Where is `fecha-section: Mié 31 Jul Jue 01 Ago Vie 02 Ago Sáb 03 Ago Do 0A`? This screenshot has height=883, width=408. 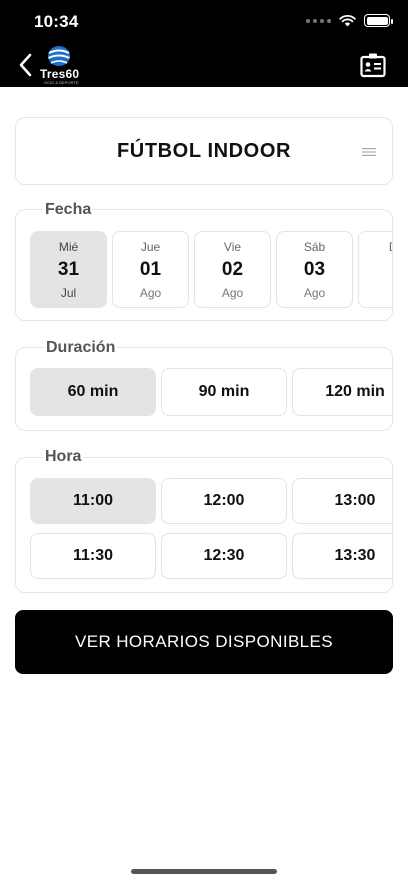 fecha-section: Mié 31 Jul Jue 01 Ago Vie 02 Ago Sáb 03 Ago Do 0A is located at coordinates (204, 265).